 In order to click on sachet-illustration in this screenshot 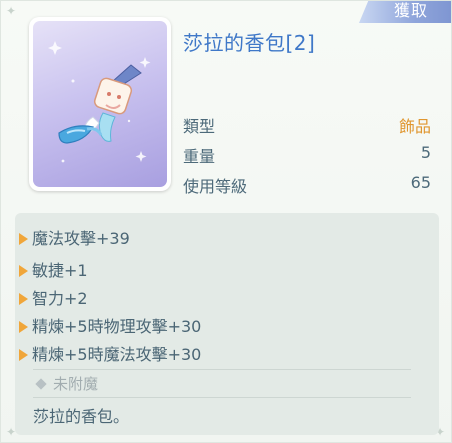, I will do `click(99, 102)`.